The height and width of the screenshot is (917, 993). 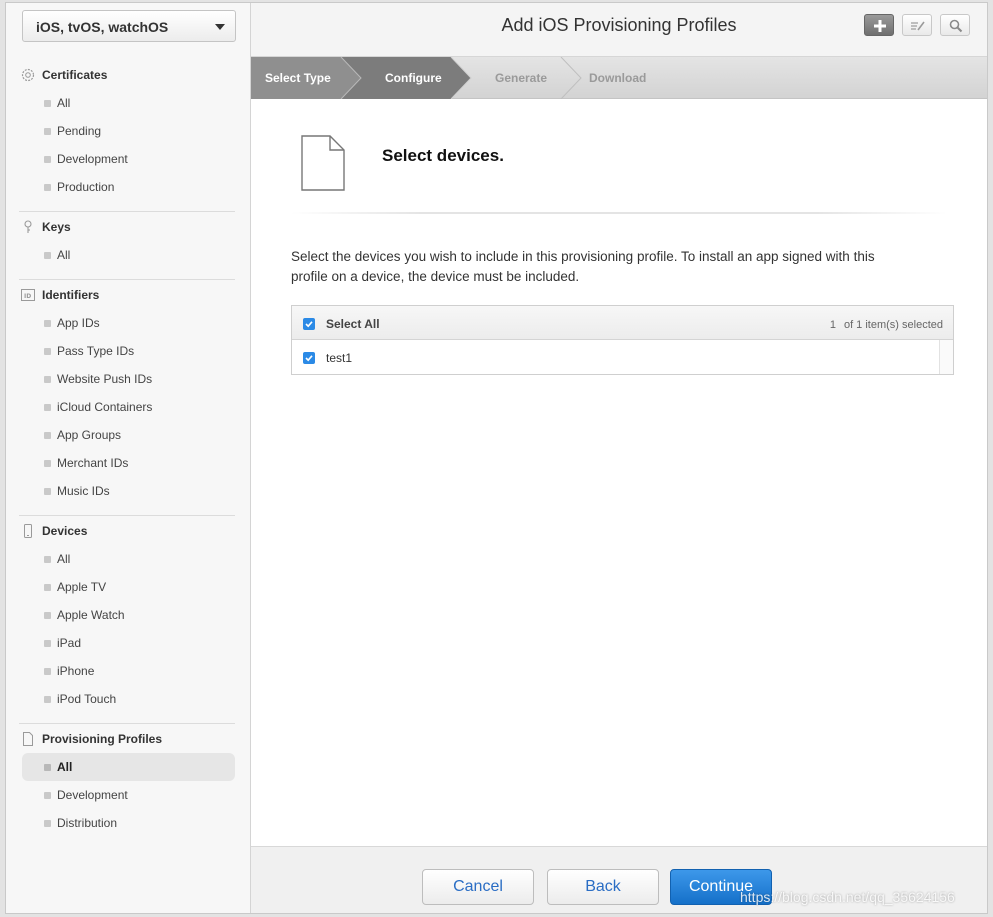 What do you see at coordinates (65, 531) in the screenshot?
I see `sidebar-header-label: Devices` at bounding box center [65, 531].